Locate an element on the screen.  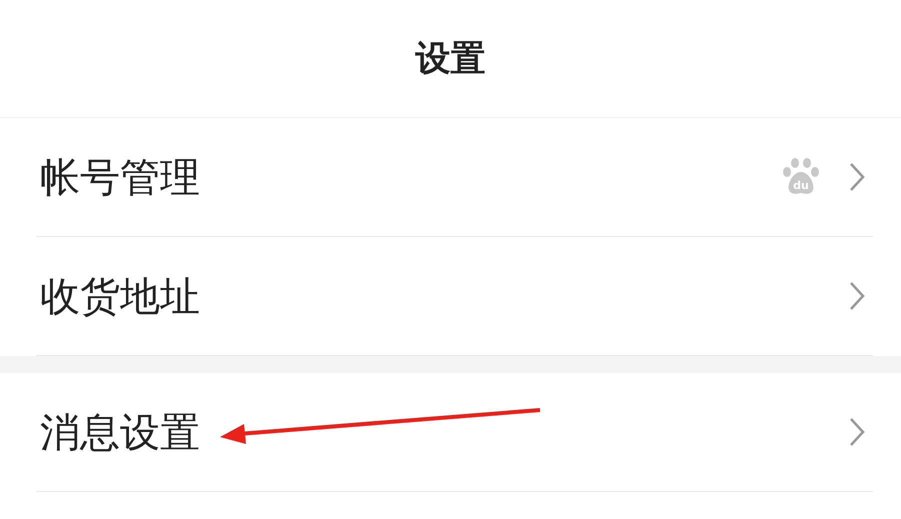
row-label: 消息设置 is located at coordinates (120, 433).